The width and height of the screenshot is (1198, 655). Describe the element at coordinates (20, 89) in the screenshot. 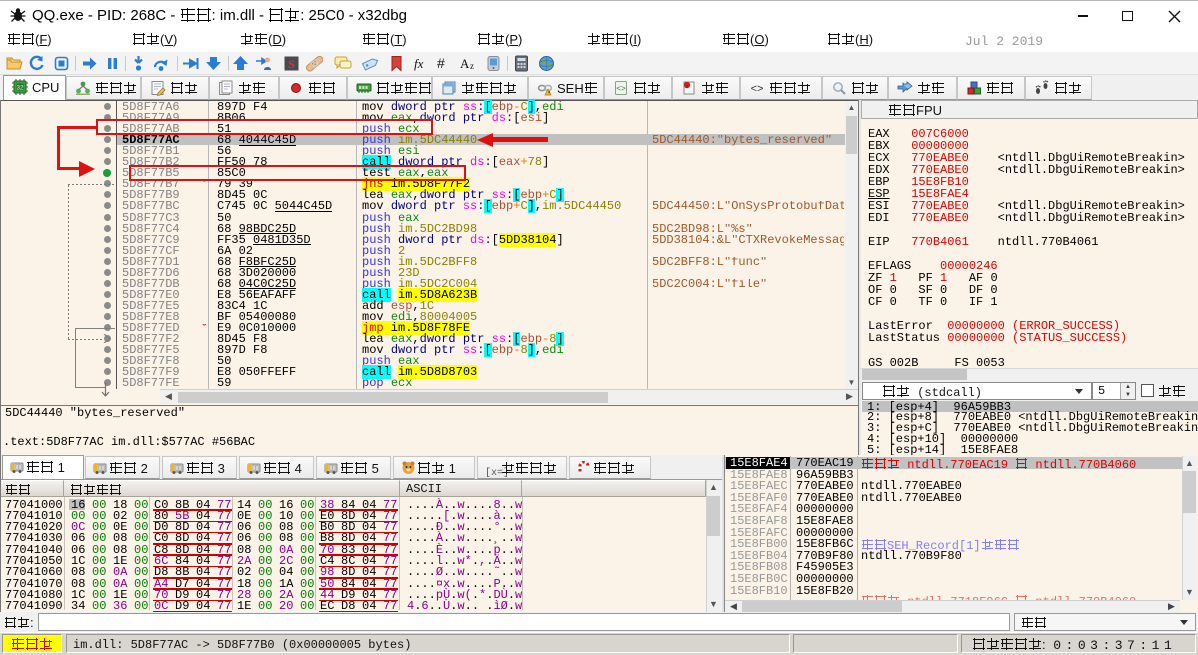

I see `svg-text: 32` at that location.